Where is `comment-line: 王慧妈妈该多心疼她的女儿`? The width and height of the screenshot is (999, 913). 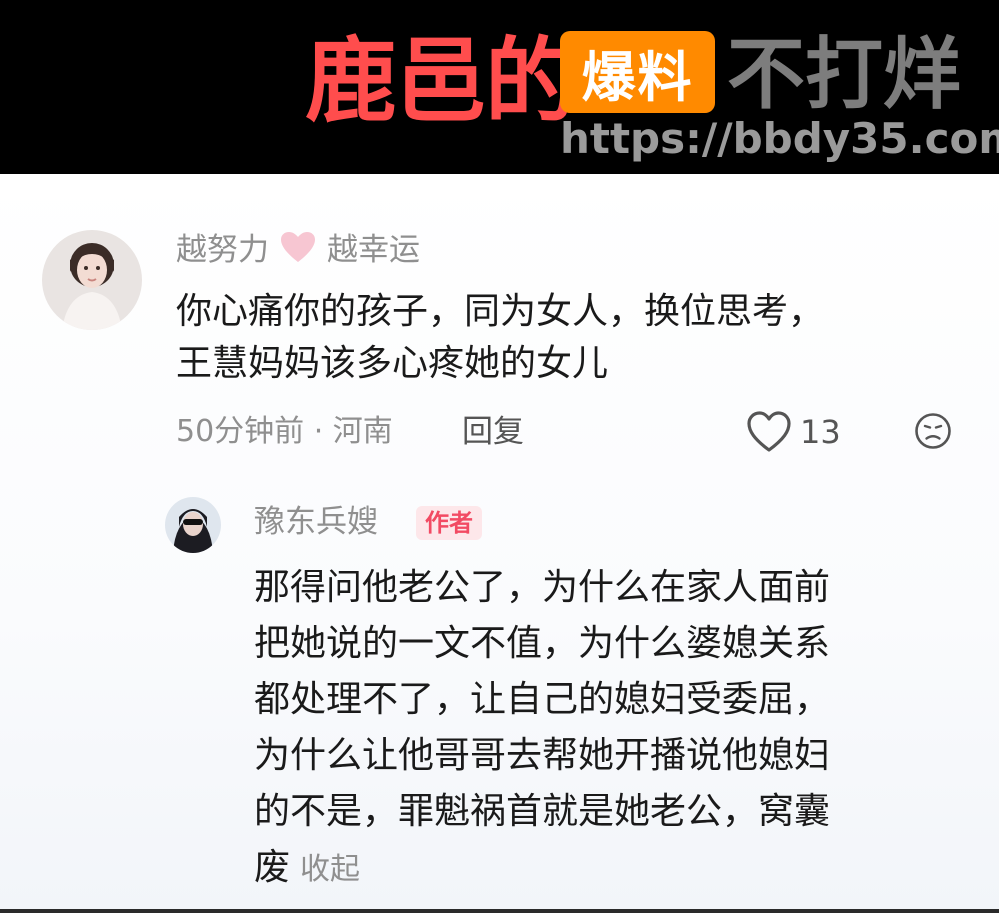 comment-line: 王慧妈妈该多心疼她的女儿 is located at coordinates (392, 363).